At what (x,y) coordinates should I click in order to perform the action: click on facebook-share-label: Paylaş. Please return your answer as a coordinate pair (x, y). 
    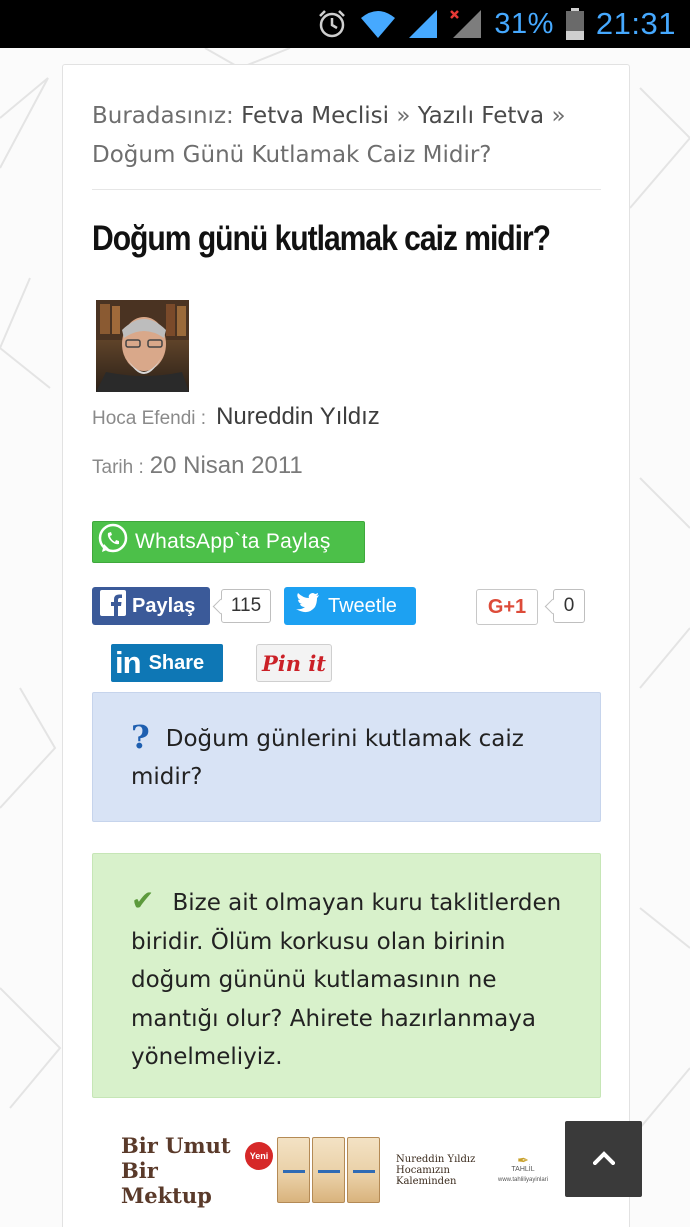
    Looking at the image, I should click on (164, 605).